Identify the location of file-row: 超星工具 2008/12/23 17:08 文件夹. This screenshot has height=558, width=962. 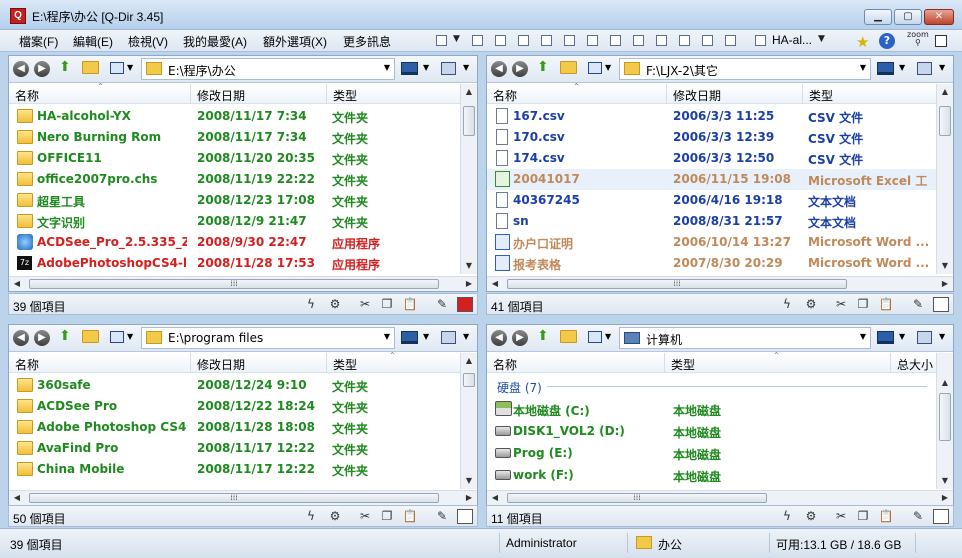
(235, 200).